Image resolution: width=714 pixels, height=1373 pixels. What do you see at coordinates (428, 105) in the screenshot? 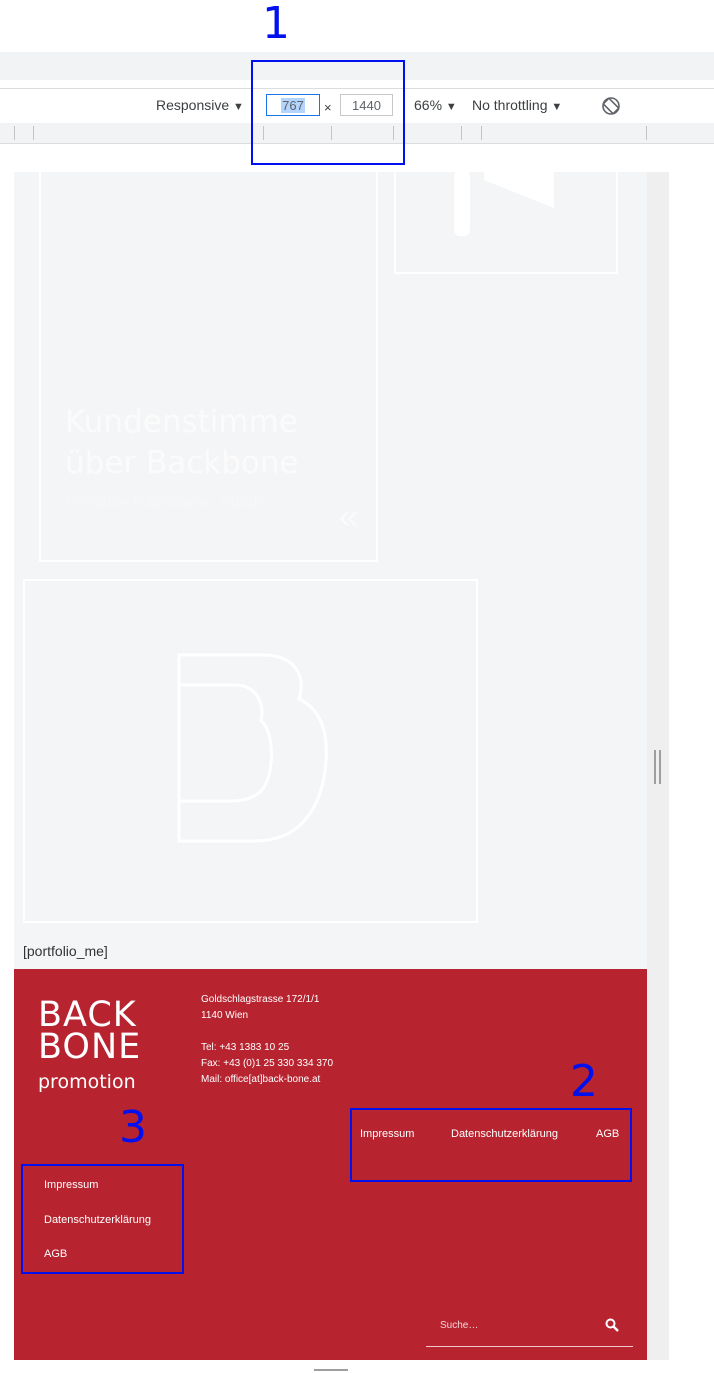
I see `zoom-label: 66%` at bounding box center [428, 105].